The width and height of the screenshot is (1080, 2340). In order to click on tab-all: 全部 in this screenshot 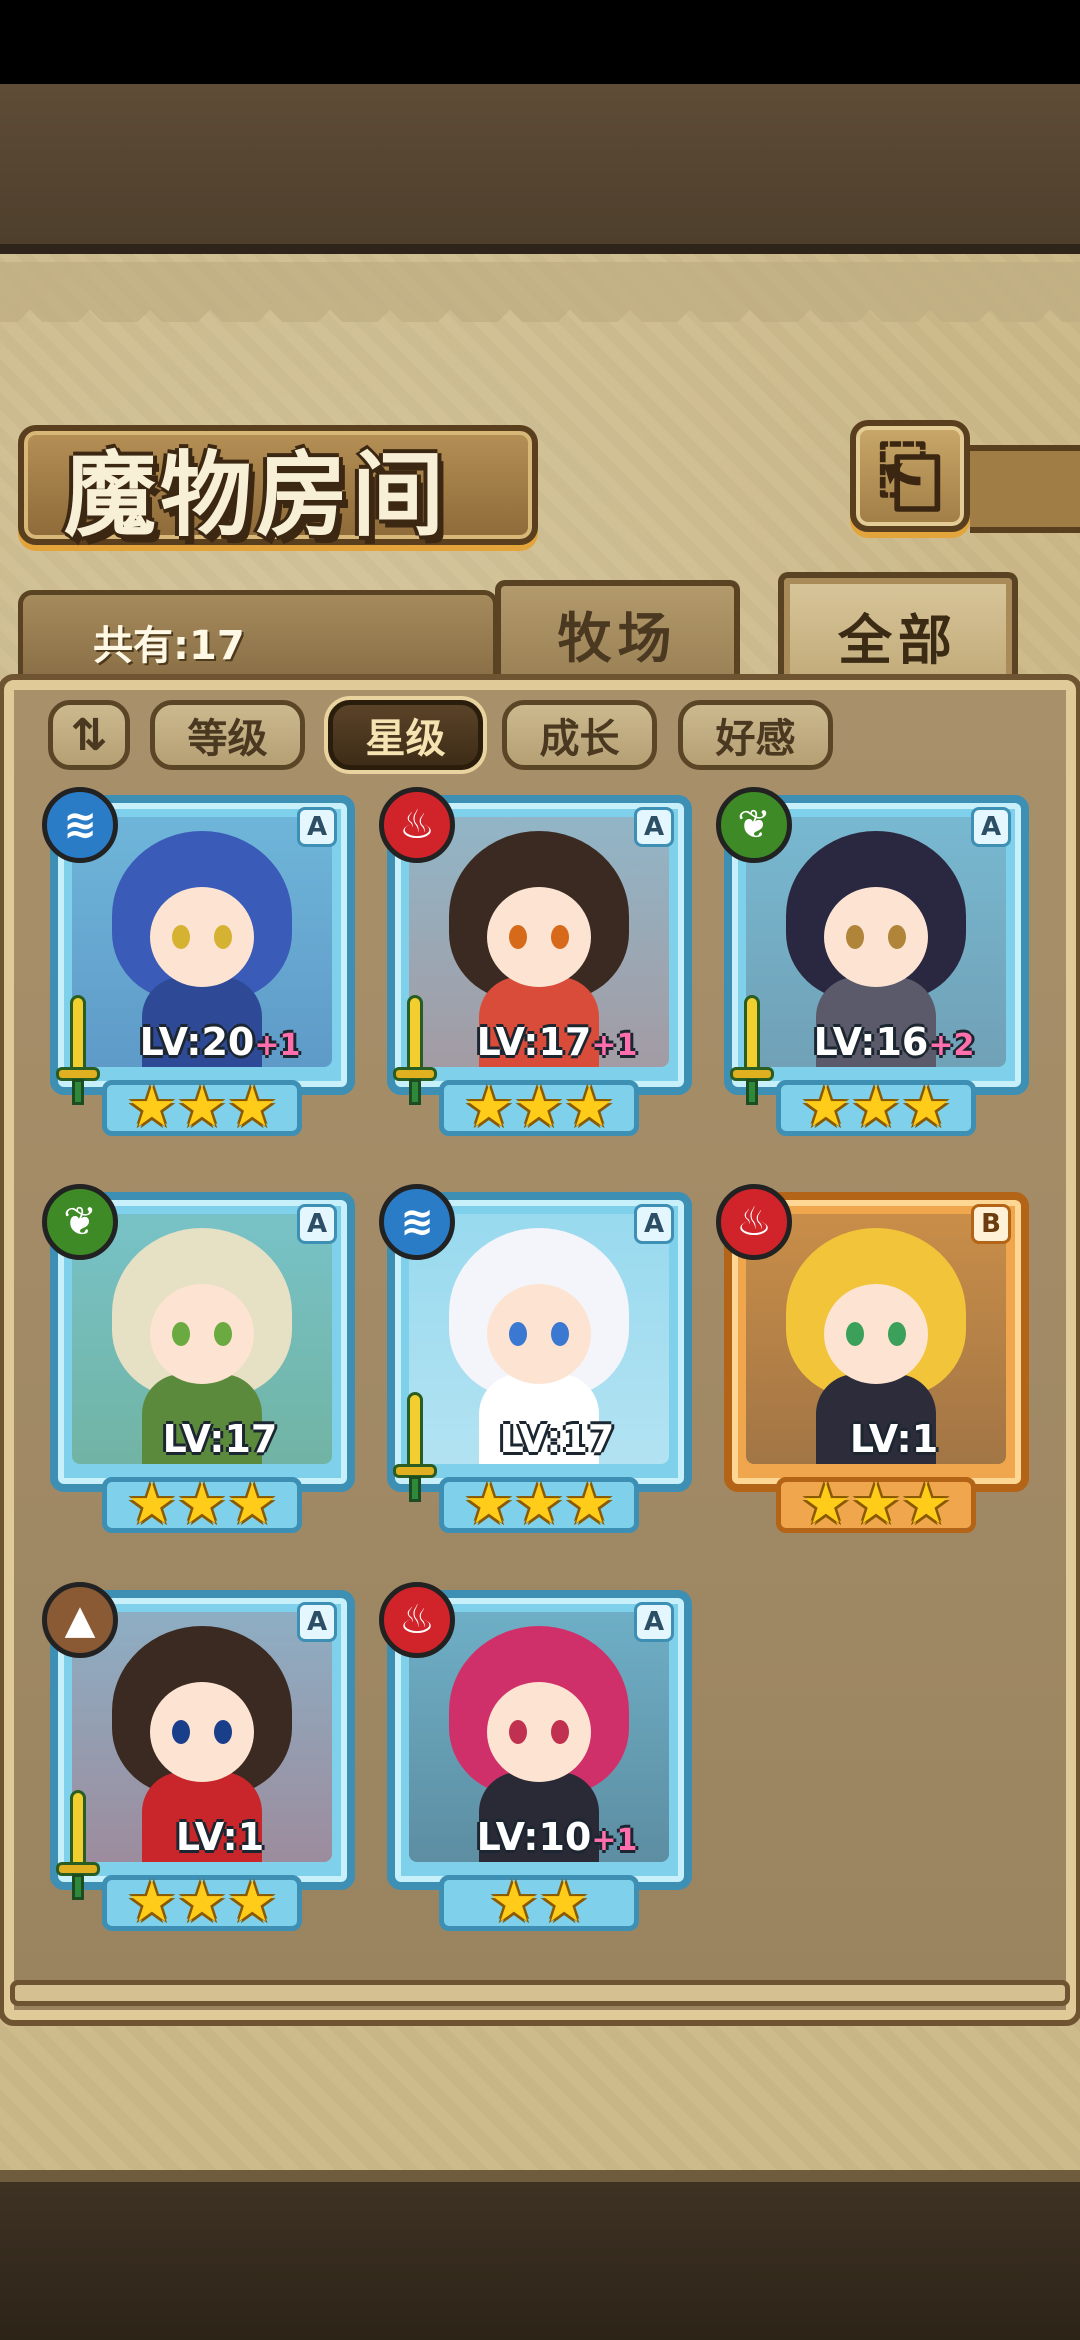, I will do `click(898, 632)`.